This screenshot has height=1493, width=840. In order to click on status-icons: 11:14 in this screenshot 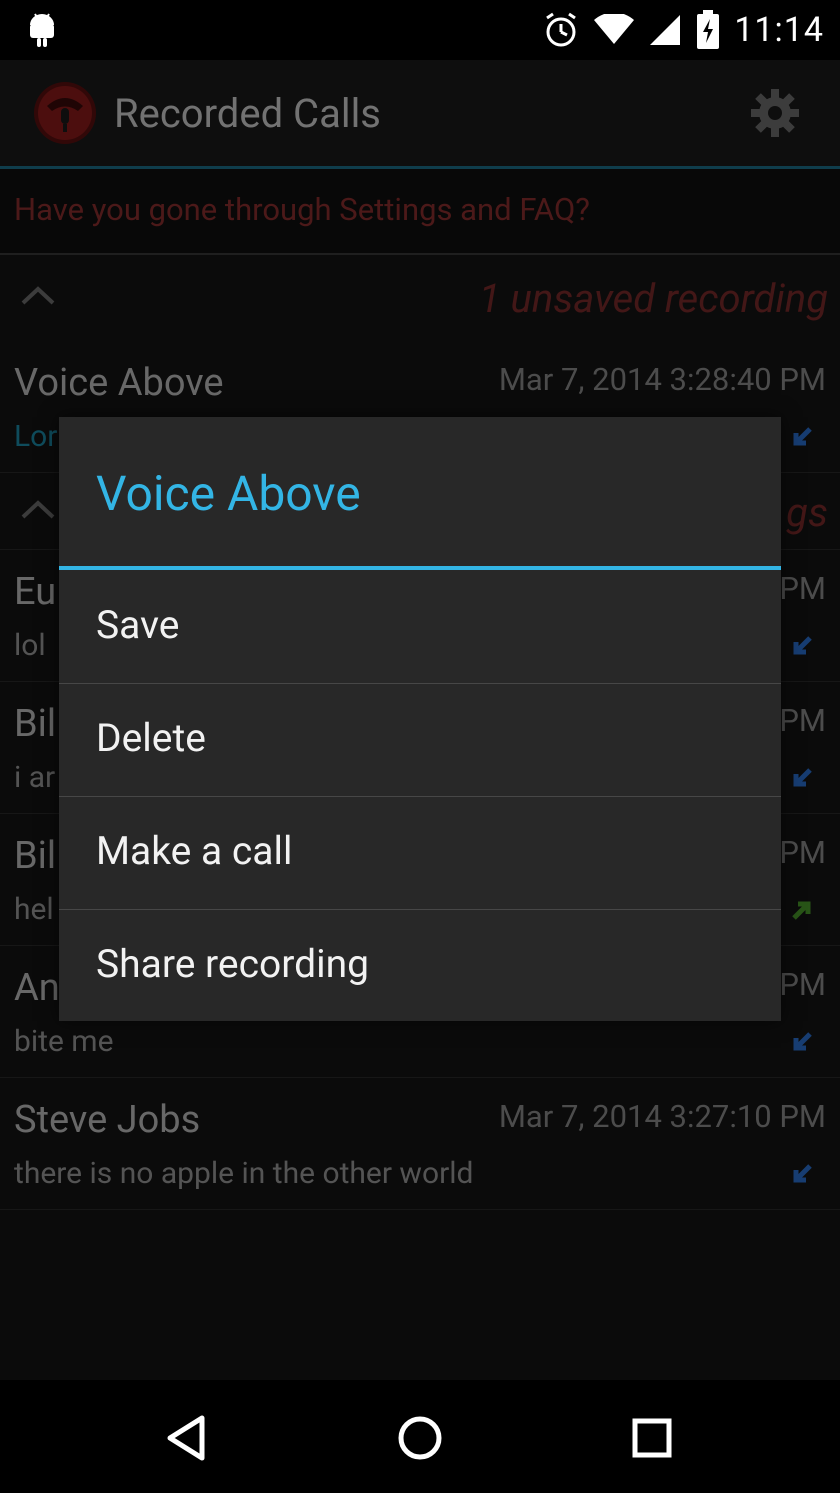, I will do `click(683, 30)`.